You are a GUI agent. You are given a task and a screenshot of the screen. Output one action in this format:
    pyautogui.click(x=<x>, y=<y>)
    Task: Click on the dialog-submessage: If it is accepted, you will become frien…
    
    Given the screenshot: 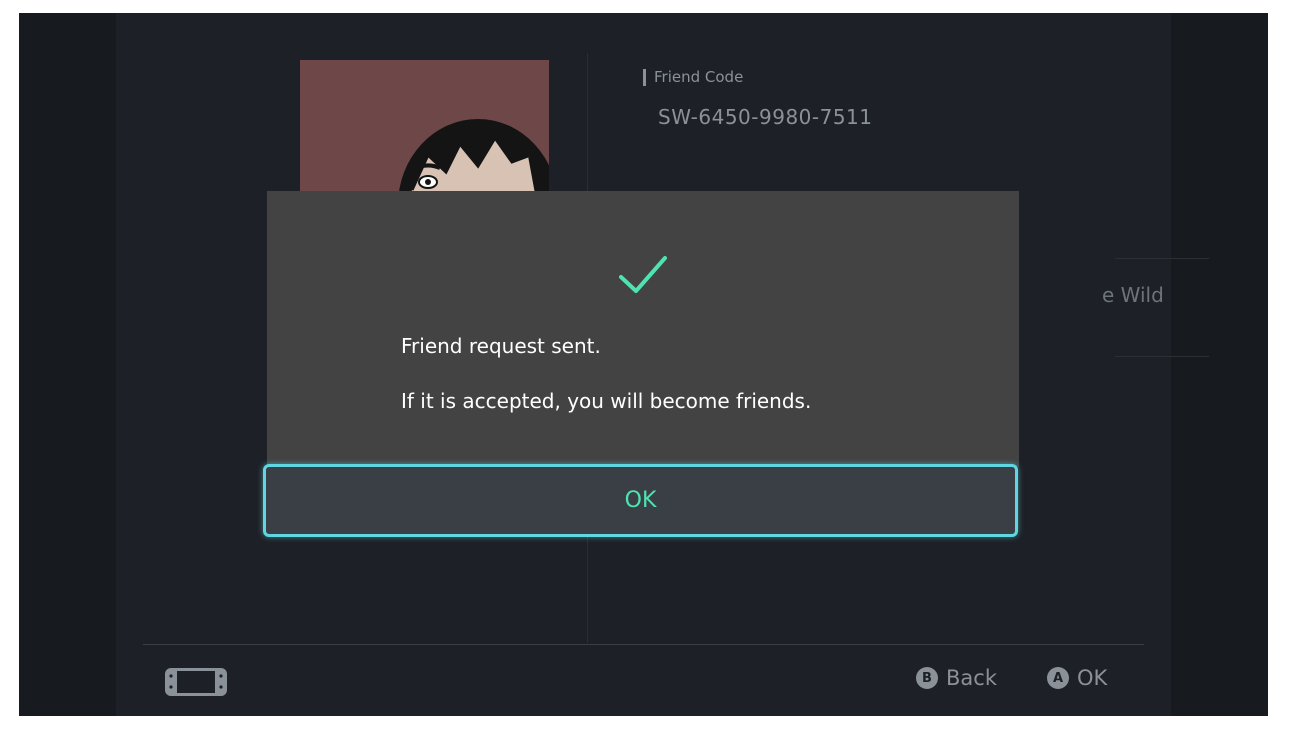 What is the action you would take?
    pyautogui.click(x=606, y=401)
    